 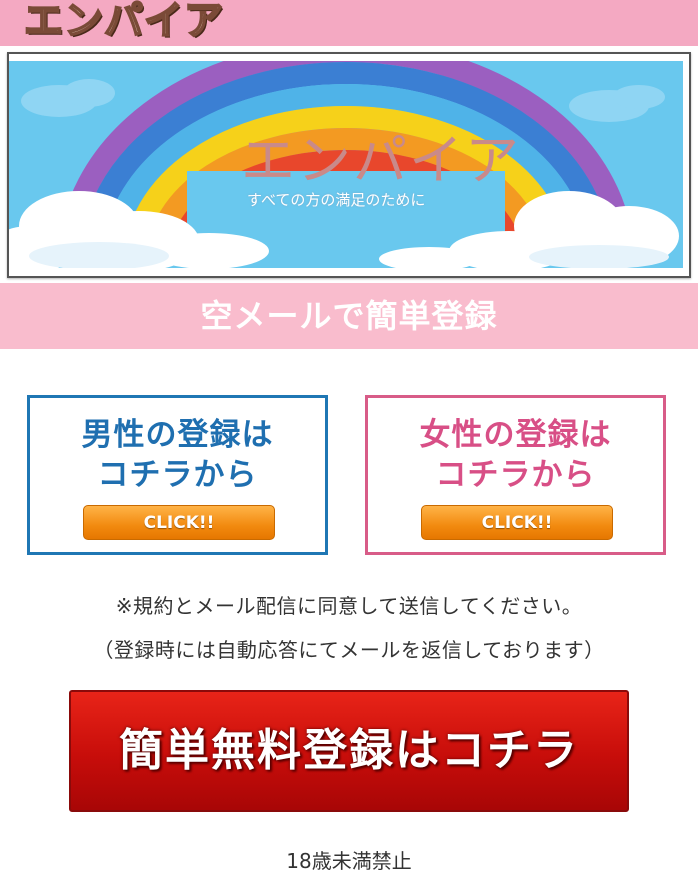 I want to click on registration-heading-bar: 空メールで簡単登録, so click(x=349, y=316).